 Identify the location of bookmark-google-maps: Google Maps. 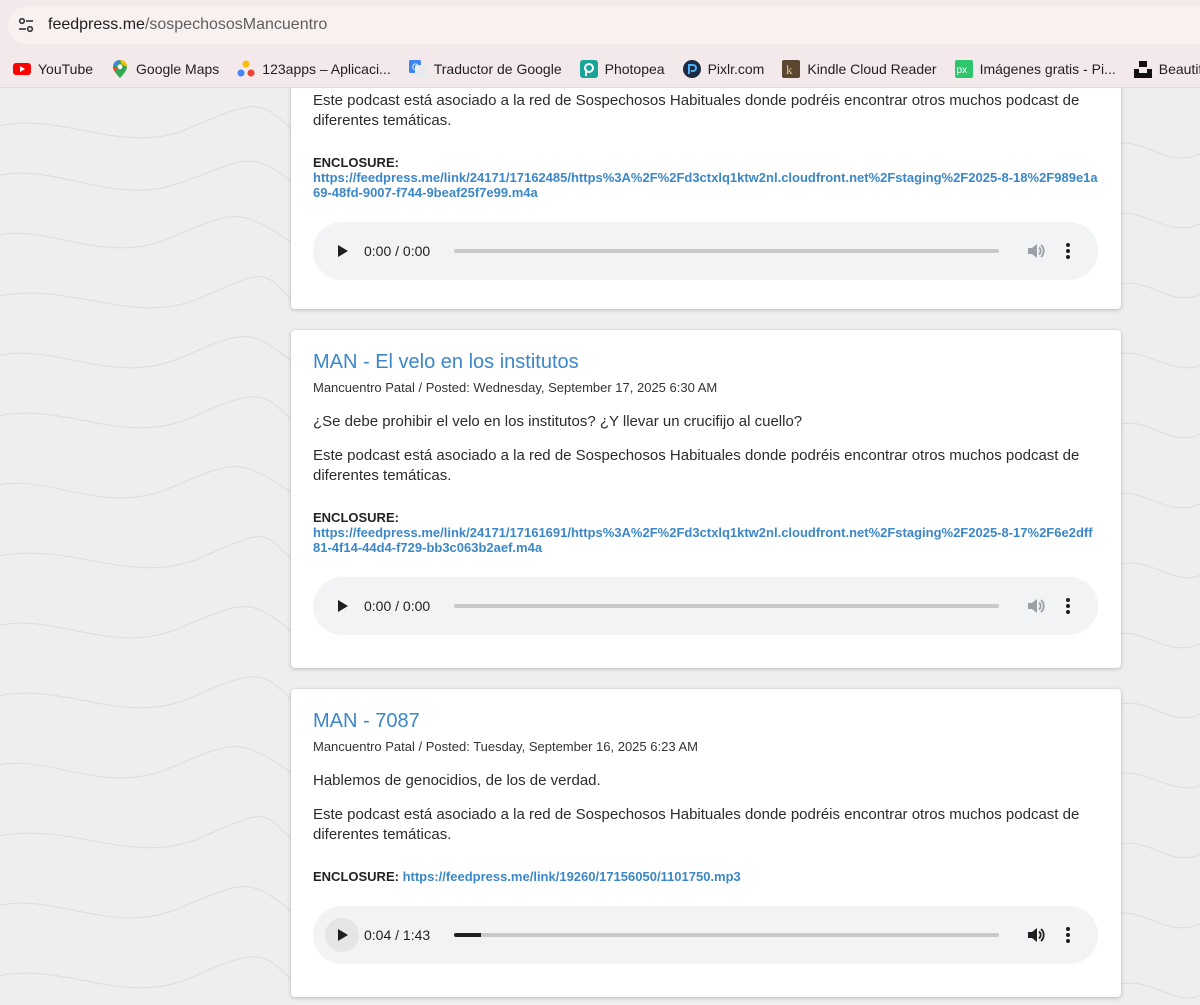
(165, 68).